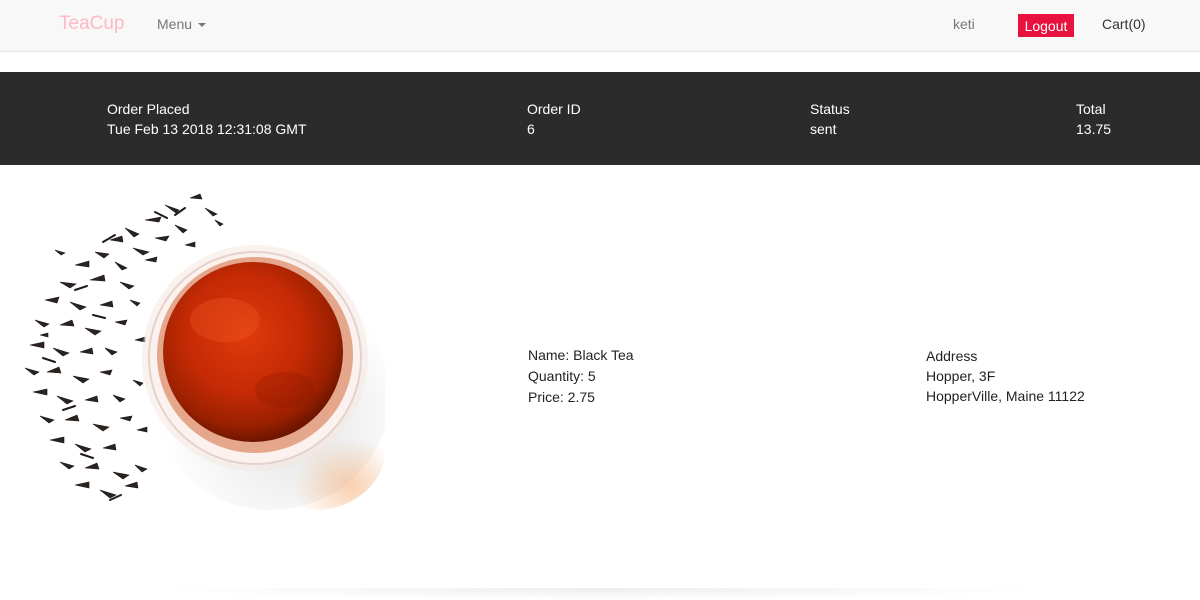 This screenshot has height=600, width=1200. What do you see at coordinates (207, 129) in the screenshot?
I see `order-placed-value: Tue Feb 13 2018 12:31:08 GMT` at bounding box center [207, 129].